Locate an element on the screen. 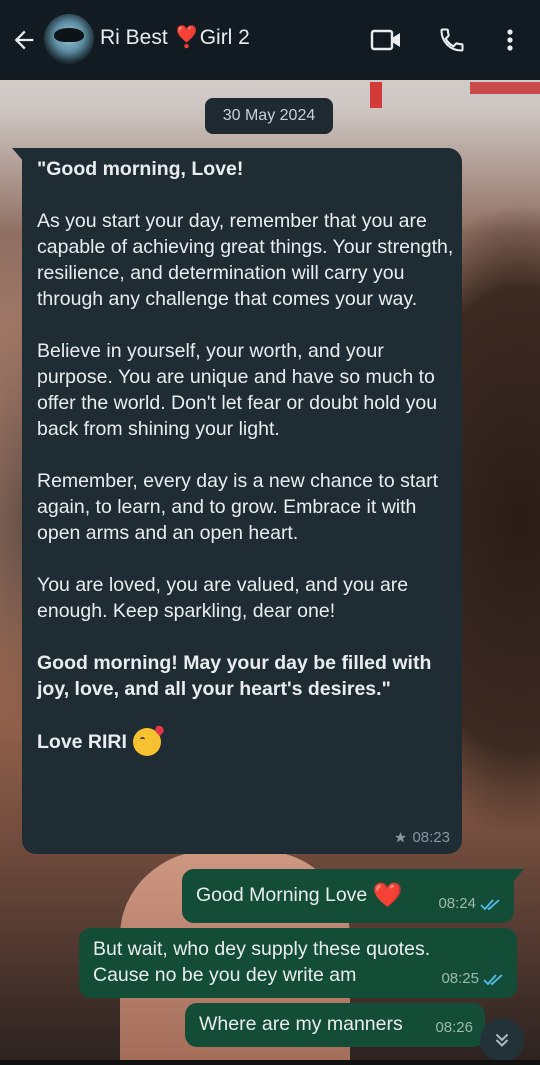 This screenshot has height=1065, width=540. message-meta: 08:25 is located at coordinates (473, 979).